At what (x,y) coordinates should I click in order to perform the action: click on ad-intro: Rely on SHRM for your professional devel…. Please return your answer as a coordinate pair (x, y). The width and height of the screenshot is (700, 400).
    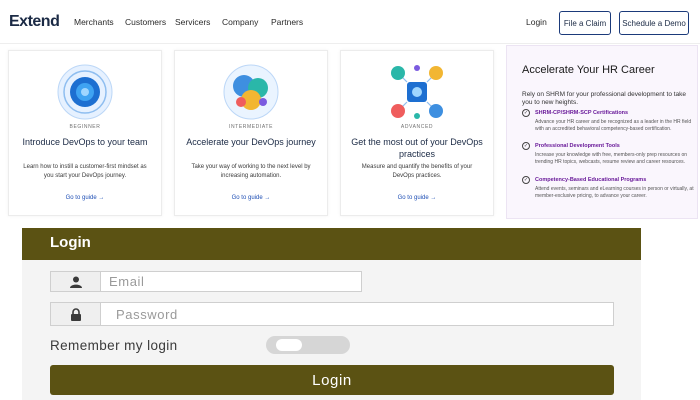
    Looking at the image, I should click on (604, 98).